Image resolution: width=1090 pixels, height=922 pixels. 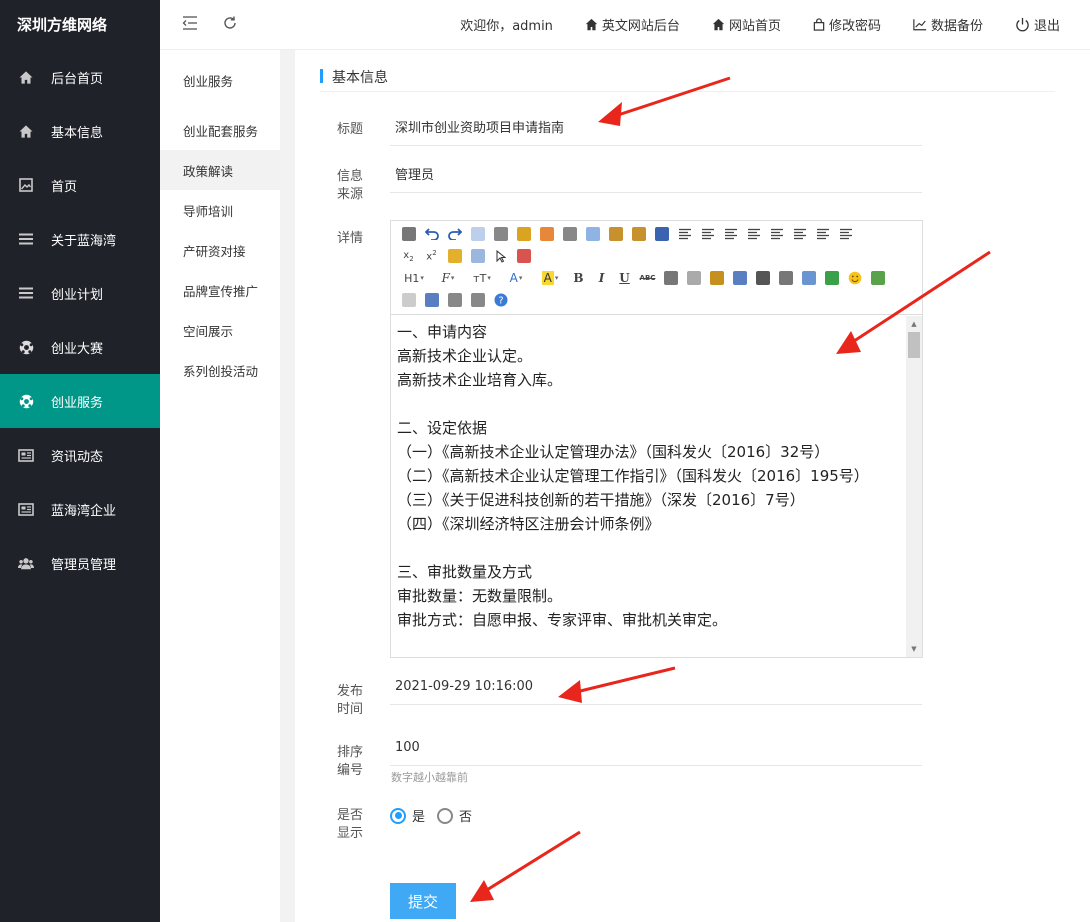 What do you see at coordinates (220, 210) in the screenshot?
I see `subnav-item: 导师培训` at bounding box center [220, 210].